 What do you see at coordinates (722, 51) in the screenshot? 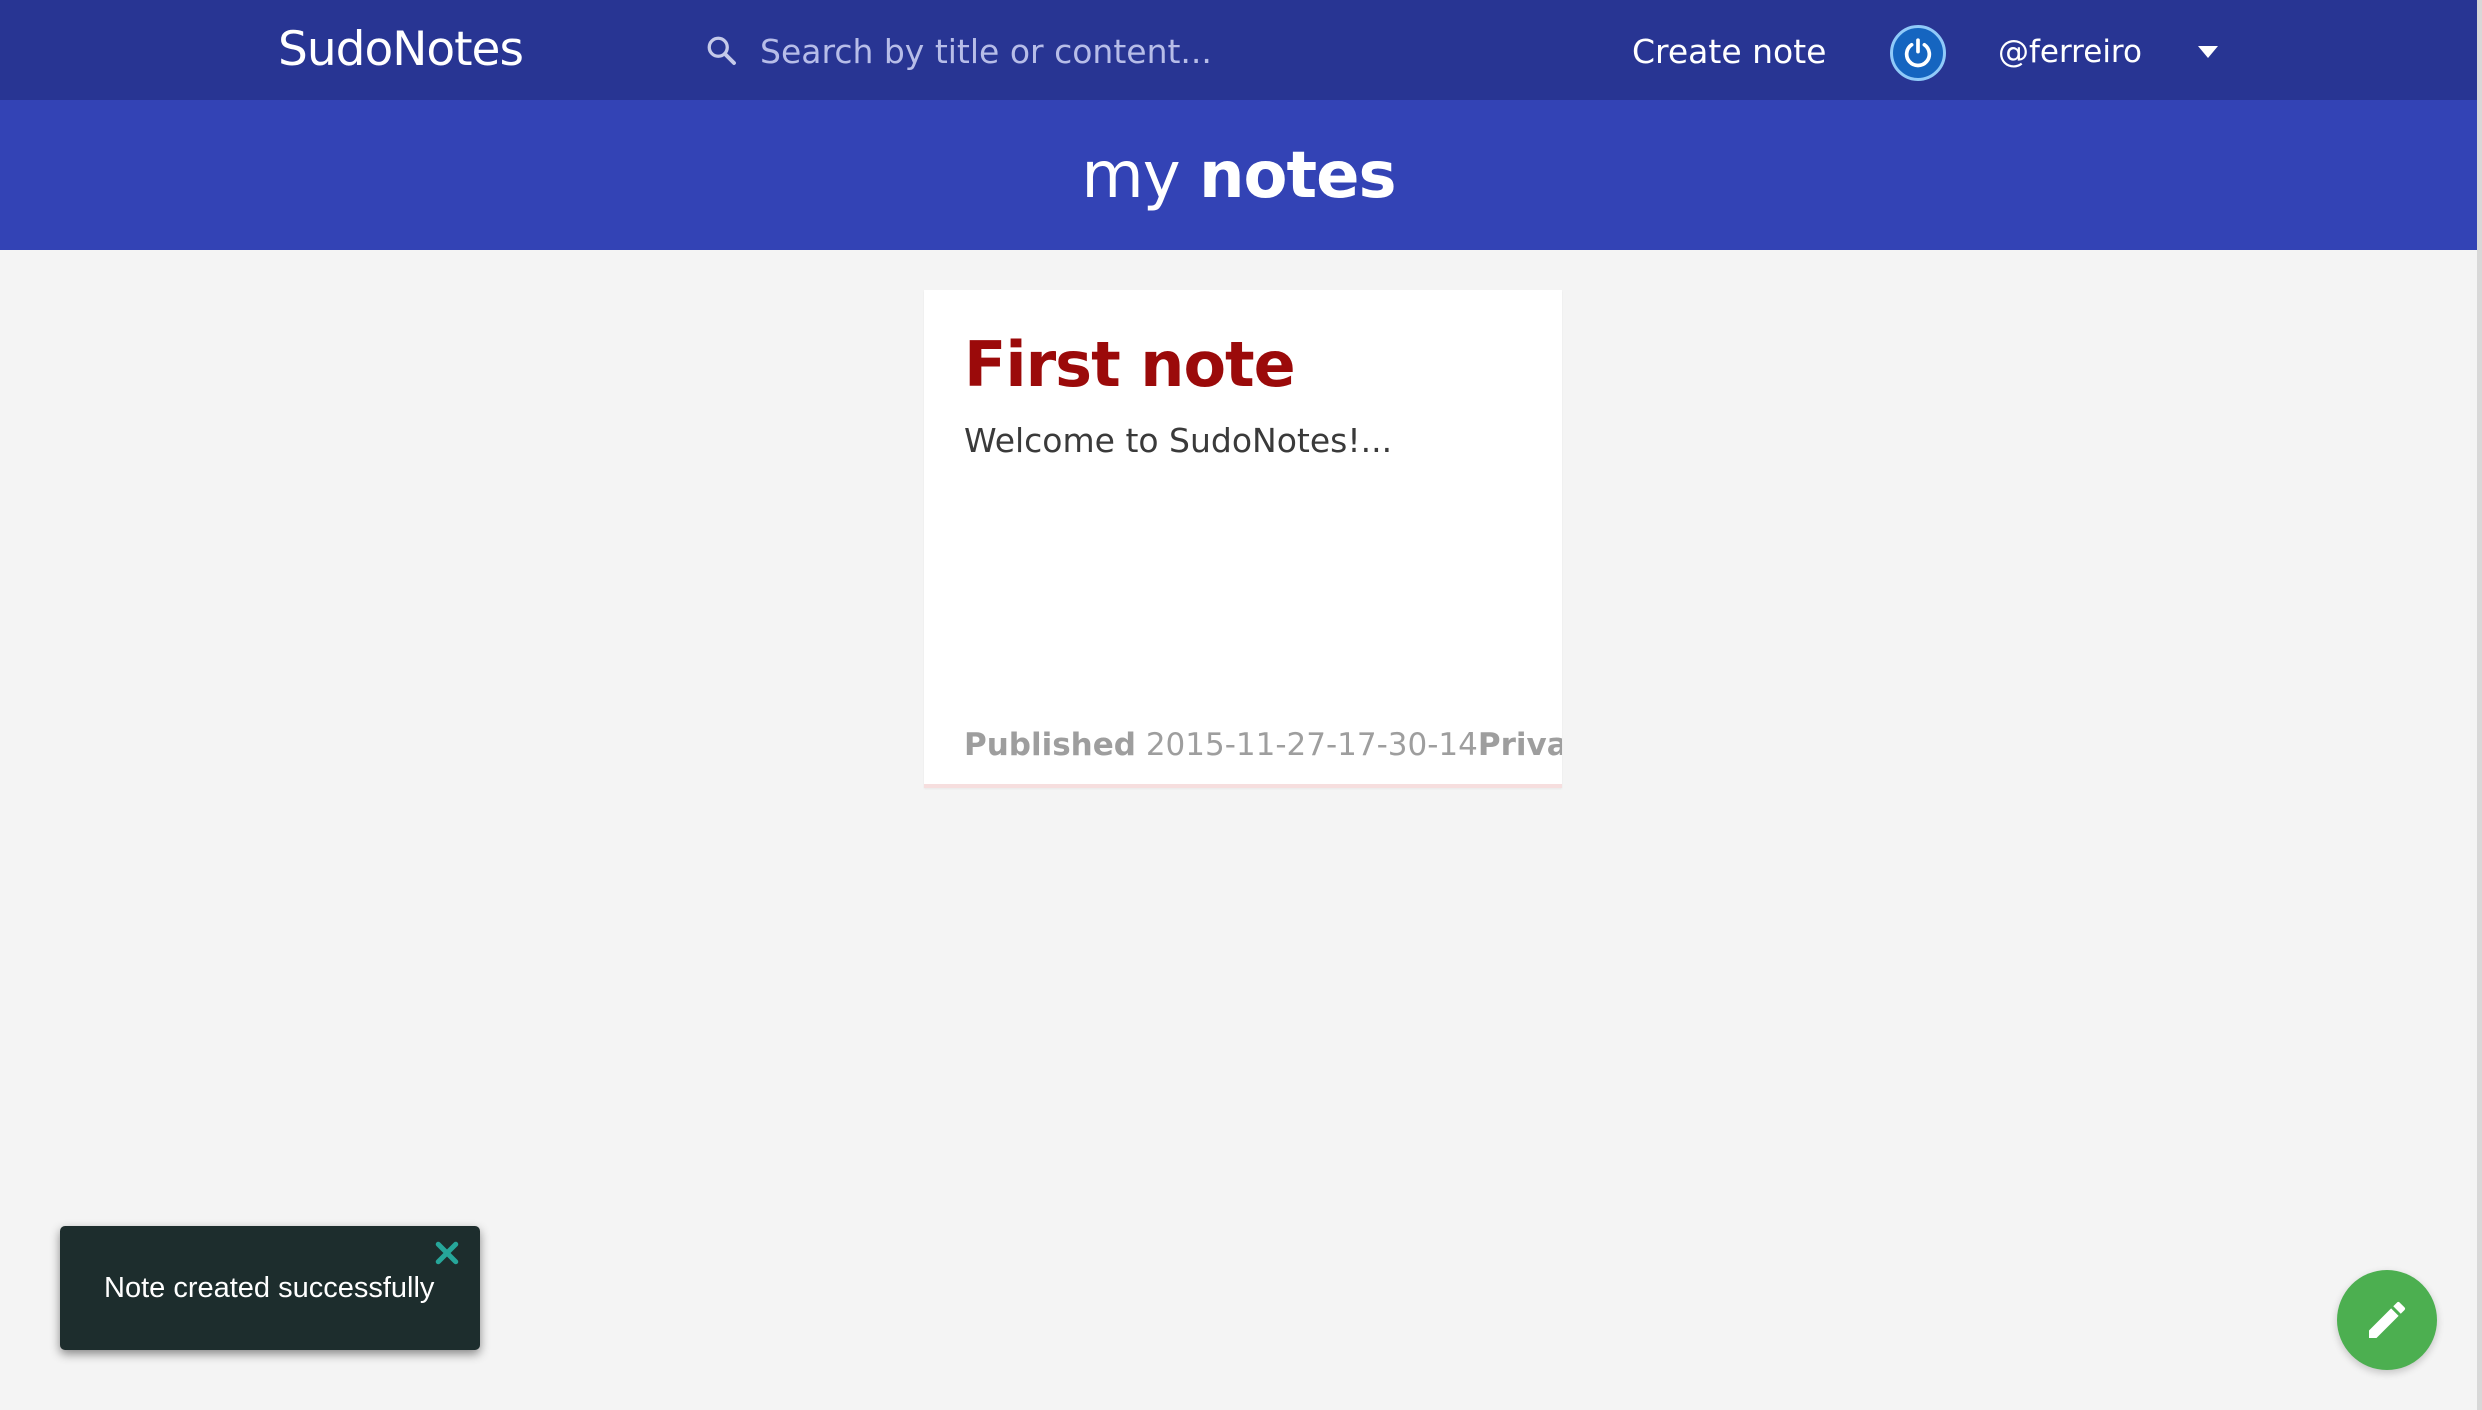
I see `search-icon` at bounding box center [722, 51].